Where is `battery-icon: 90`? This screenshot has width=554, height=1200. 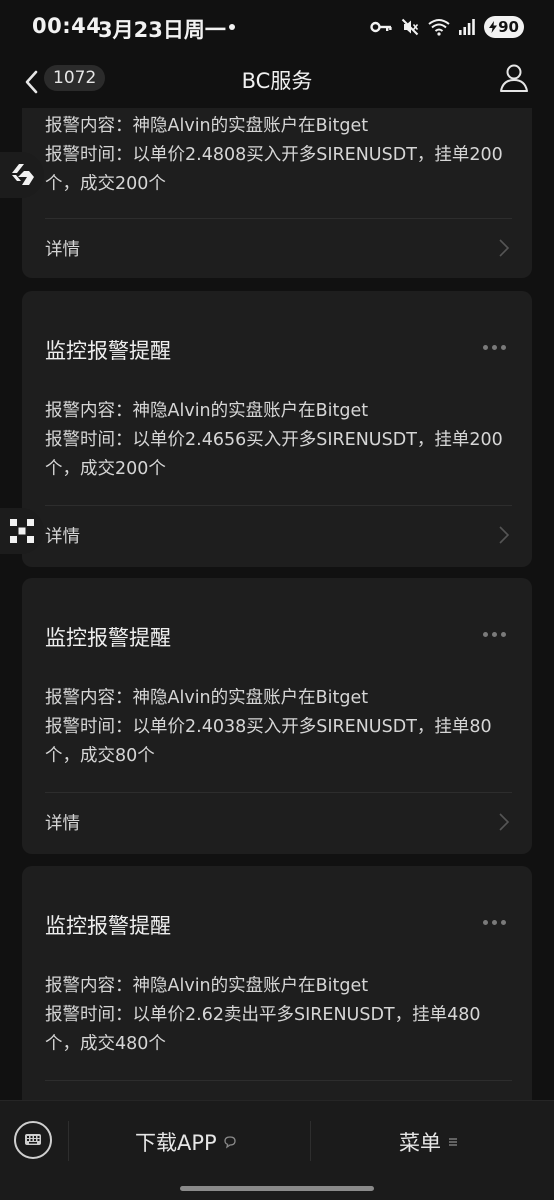 battery-icon: 90 is located at coordinates (504, 27).